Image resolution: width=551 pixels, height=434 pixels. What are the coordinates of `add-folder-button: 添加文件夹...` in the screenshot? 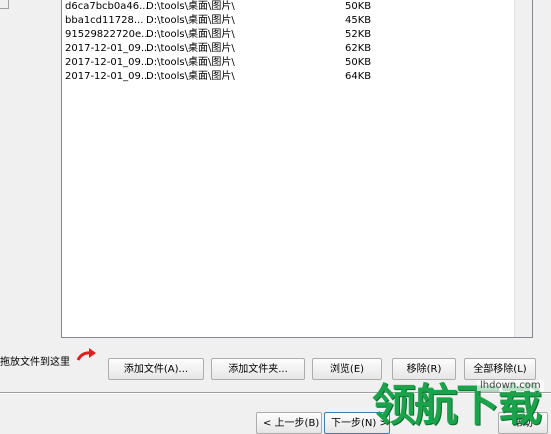 It's located at (258, 369).